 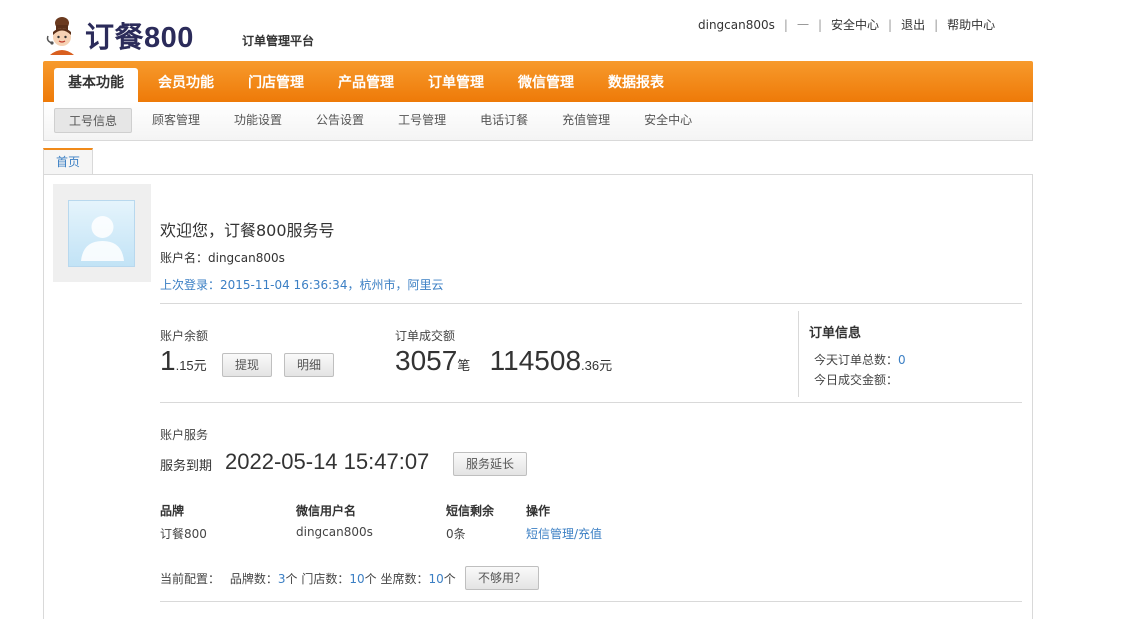 What do you see at coordinates (736, 24) in the screenshot?
I see `username: dingcan800s` at bounding box center [736, 24].